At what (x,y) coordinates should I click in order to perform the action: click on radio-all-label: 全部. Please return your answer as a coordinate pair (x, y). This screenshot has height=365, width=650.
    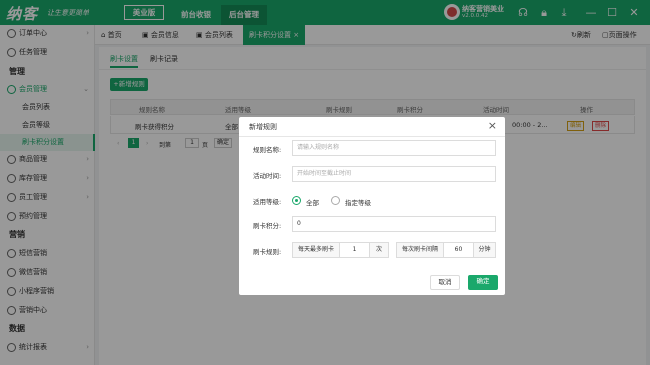
    Looking at the image, I should click on (312, 203).